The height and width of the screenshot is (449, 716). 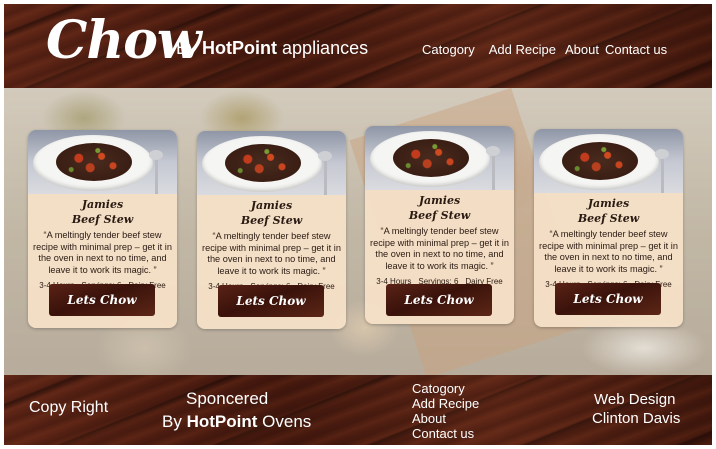 I want to click on sponsor-prefix: By, so click(x=172, y=421).